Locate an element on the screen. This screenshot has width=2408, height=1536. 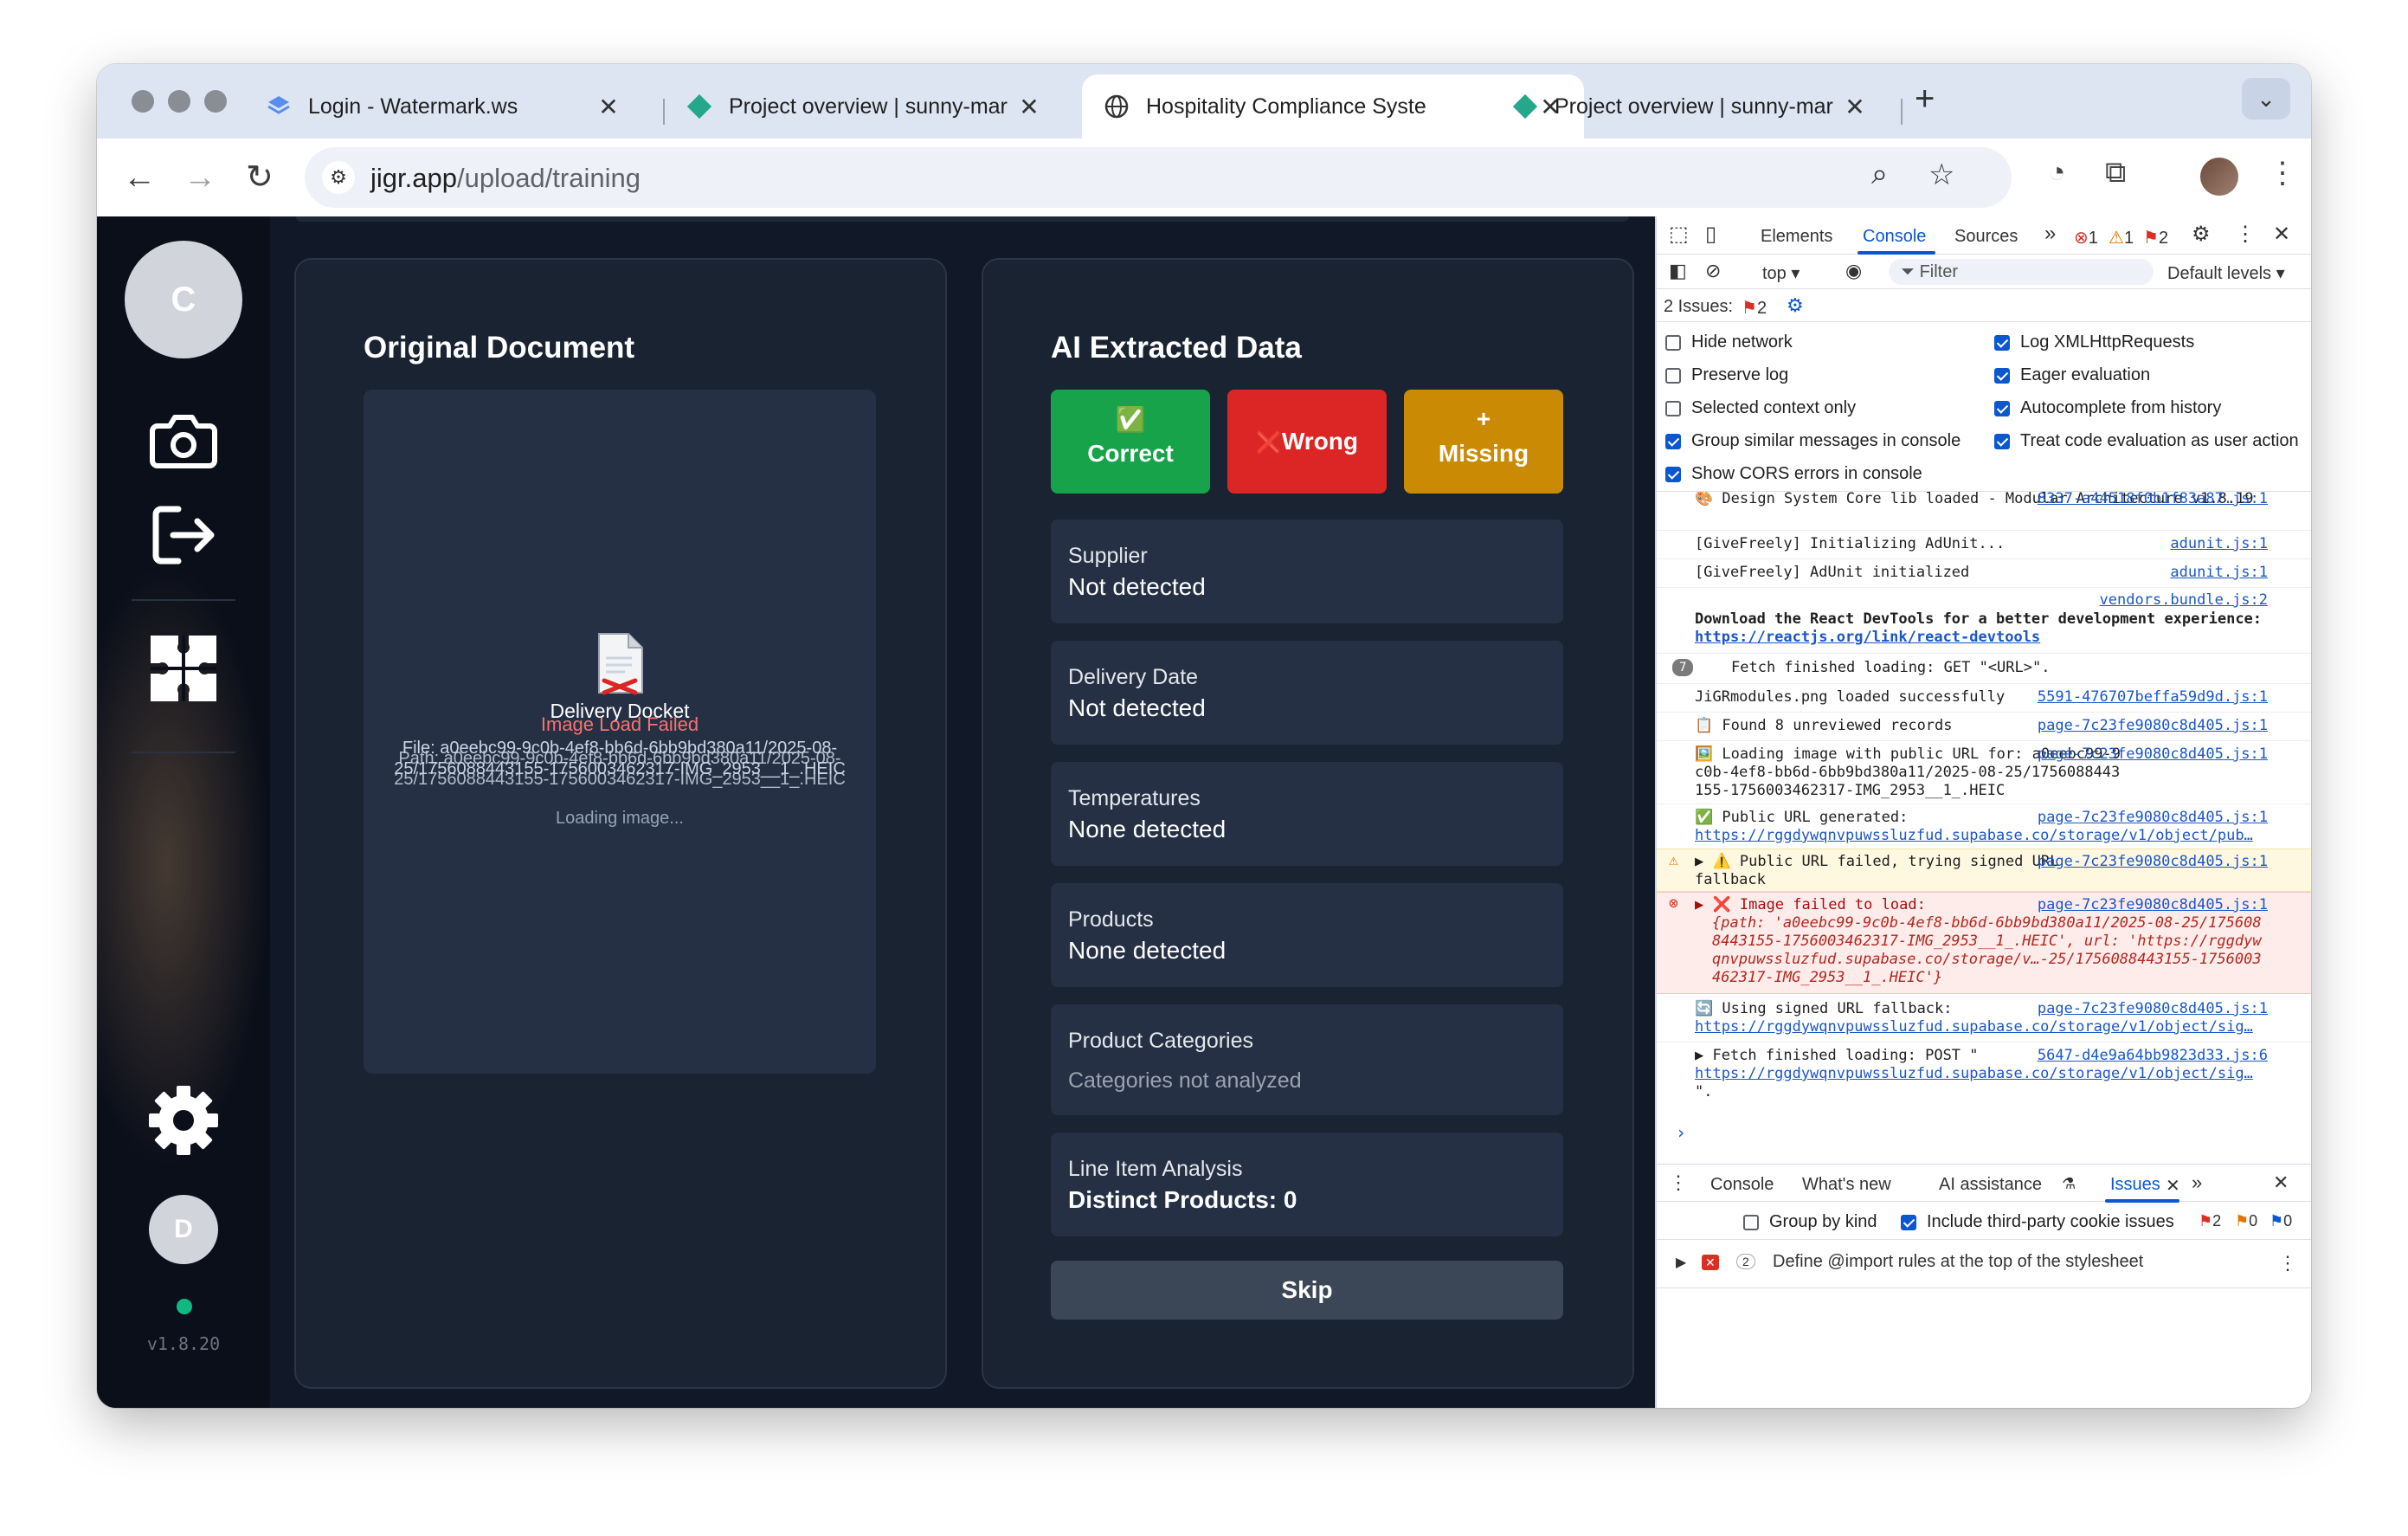
option-hide-network: Hide network is located at coordinates (1729, 342).